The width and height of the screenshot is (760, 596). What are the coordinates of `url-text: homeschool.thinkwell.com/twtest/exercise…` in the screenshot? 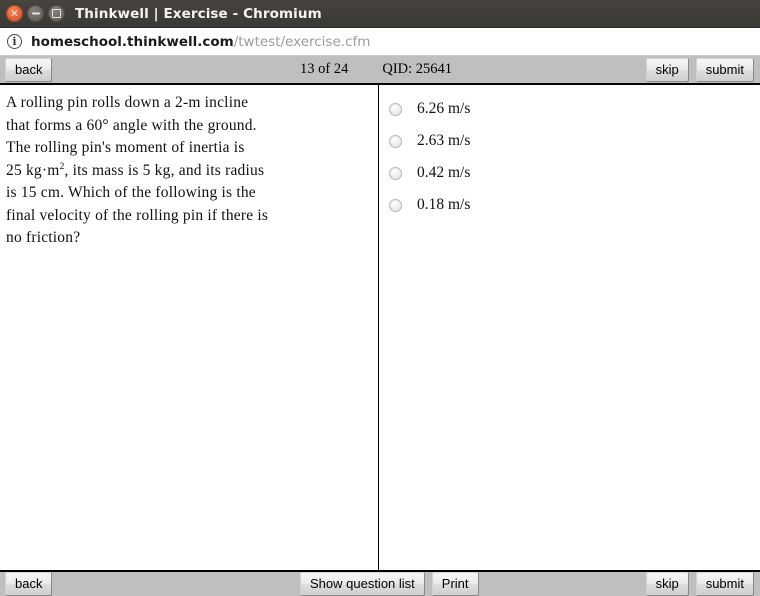 It's located at (200, 42).